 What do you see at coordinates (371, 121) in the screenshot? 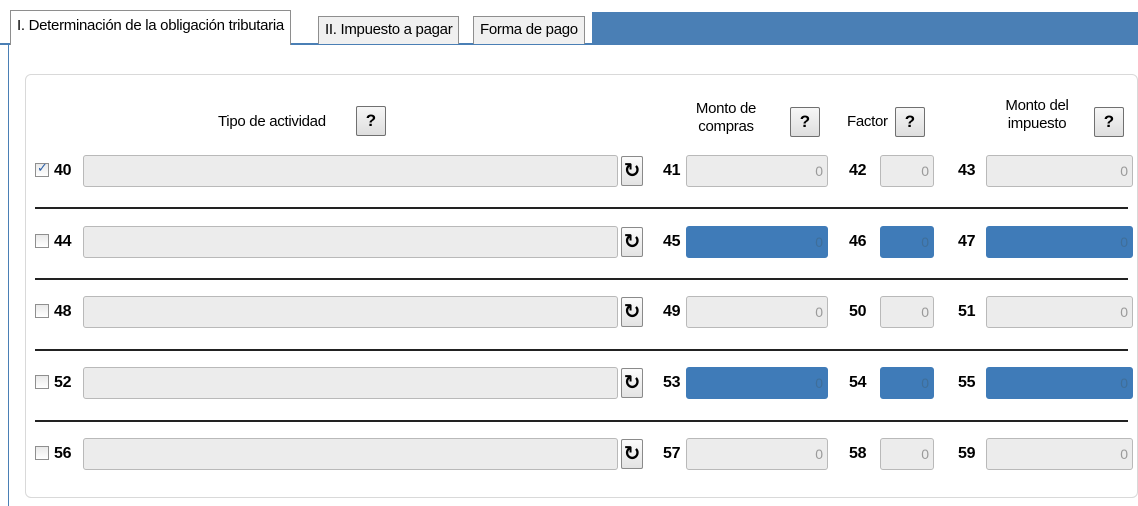
I see `help-tipo-button: ?` at bounding box center [371, 121].